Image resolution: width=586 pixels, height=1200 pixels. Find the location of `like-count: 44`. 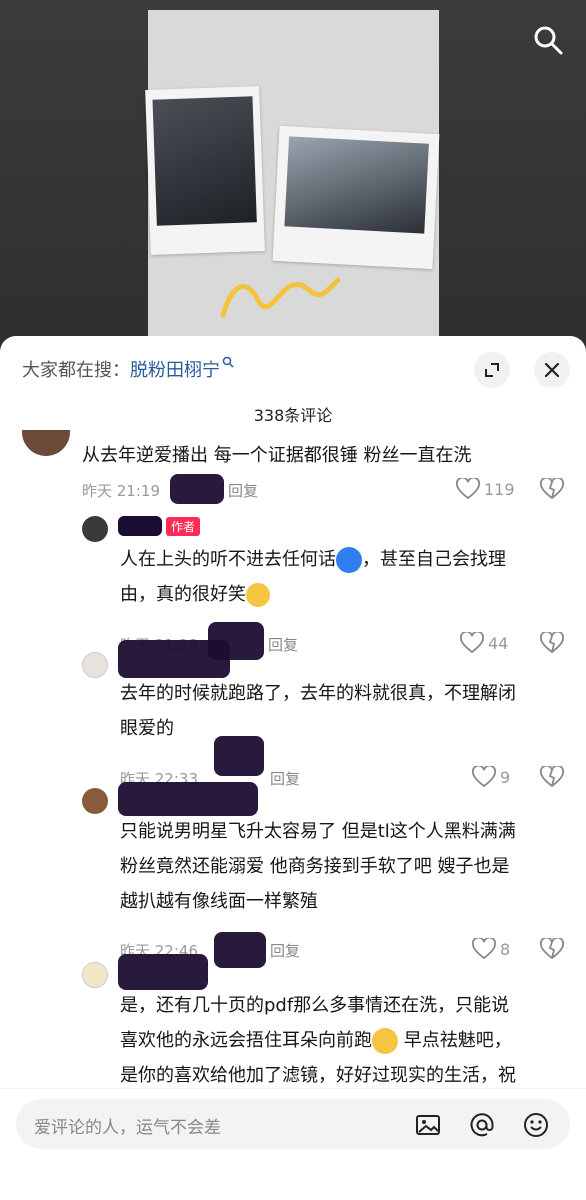

like-count: 44 is located at coordinates (498, 643).